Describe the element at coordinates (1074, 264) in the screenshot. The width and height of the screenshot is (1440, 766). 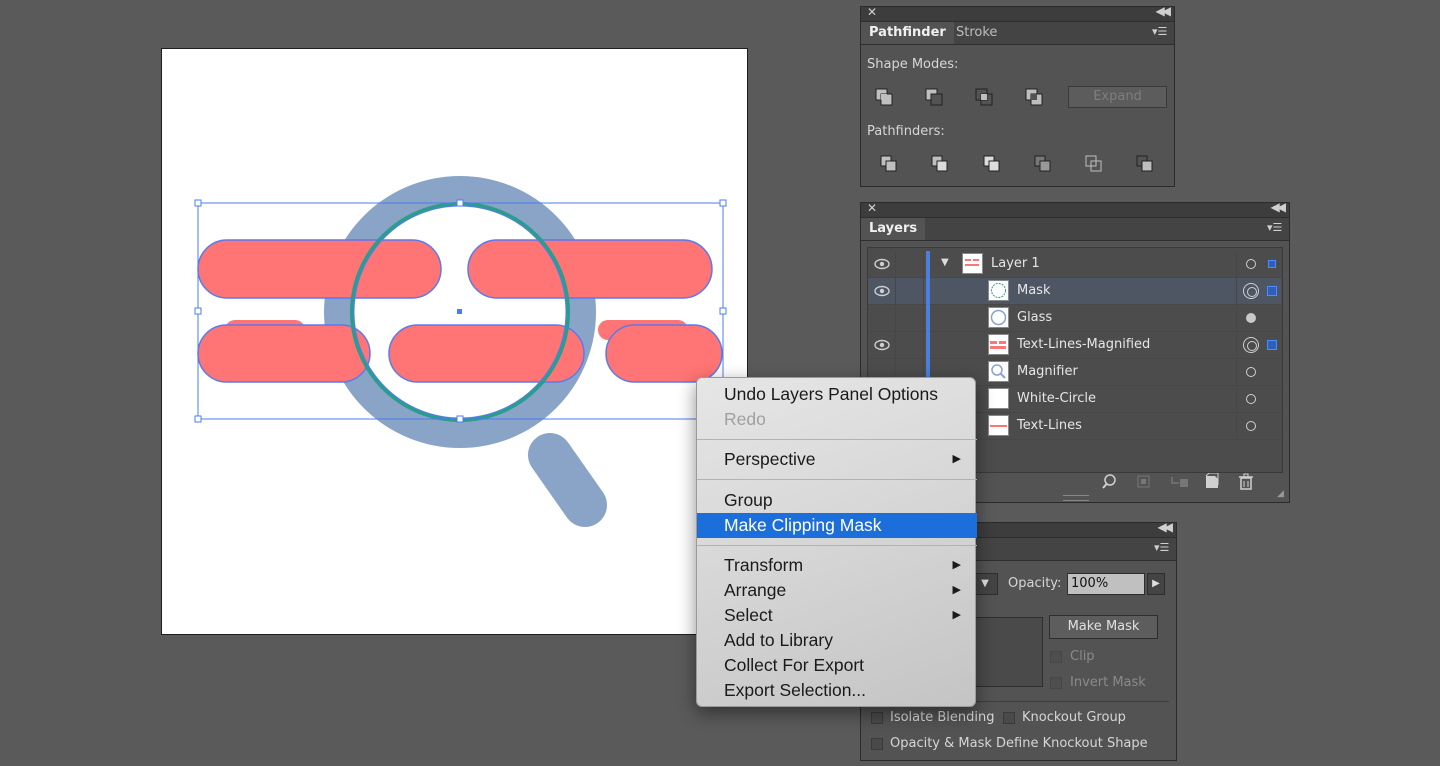
I see `layer-row-layer1: ▼ Layer 1` at that location.